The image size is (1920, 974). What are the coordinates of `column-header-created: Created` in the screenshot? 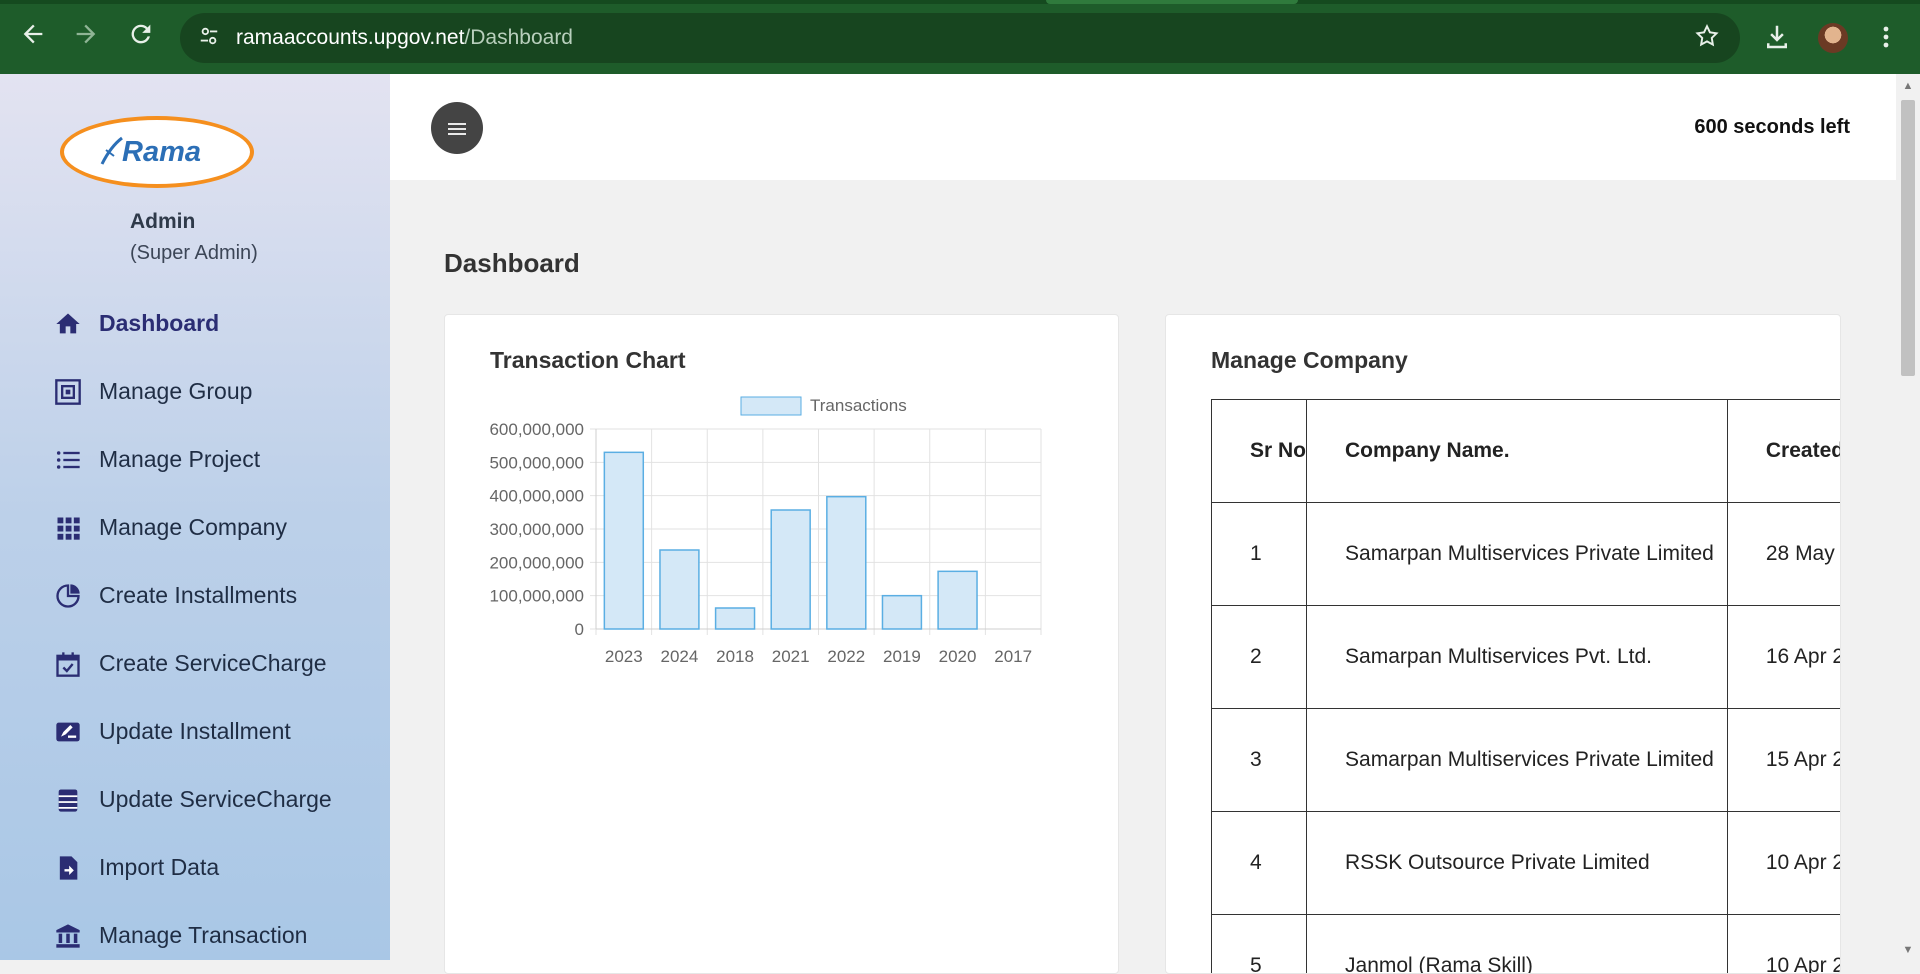 It's located at (1784, 451).